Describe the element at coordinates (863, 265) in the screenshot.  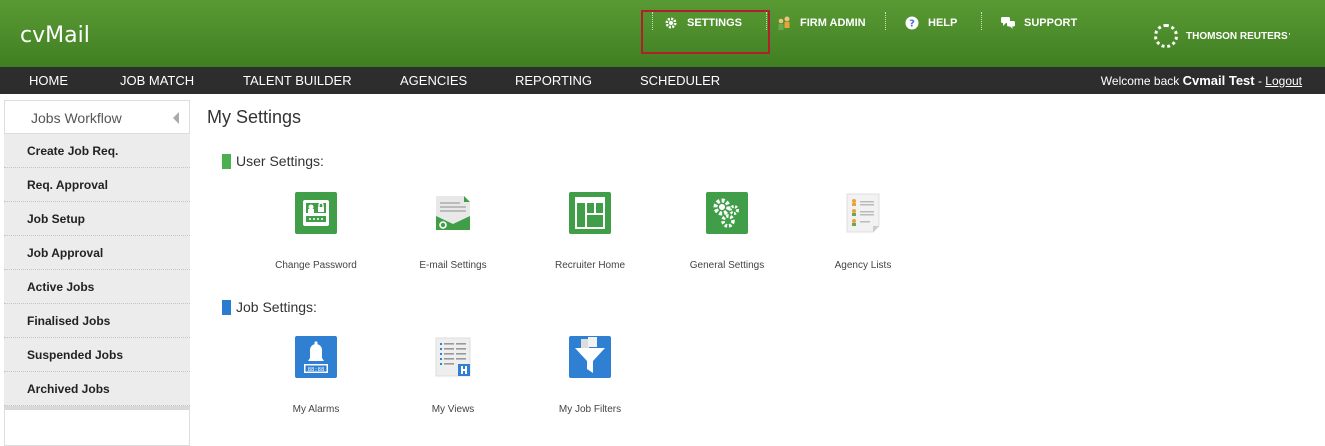
I see `agency-lists-label: Agency Lists` at that location.